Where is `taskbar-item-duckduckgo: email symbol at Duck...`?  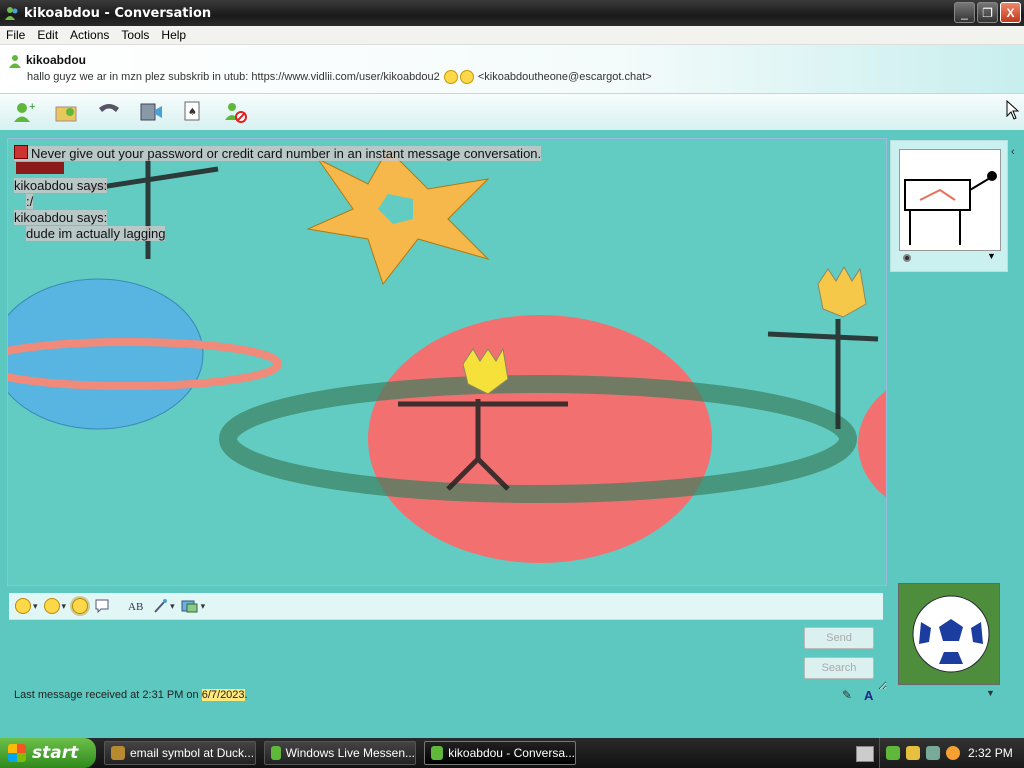 taskbar-item-duckduckgo: email symbol at Duck... is located at coordinates (180, 753).